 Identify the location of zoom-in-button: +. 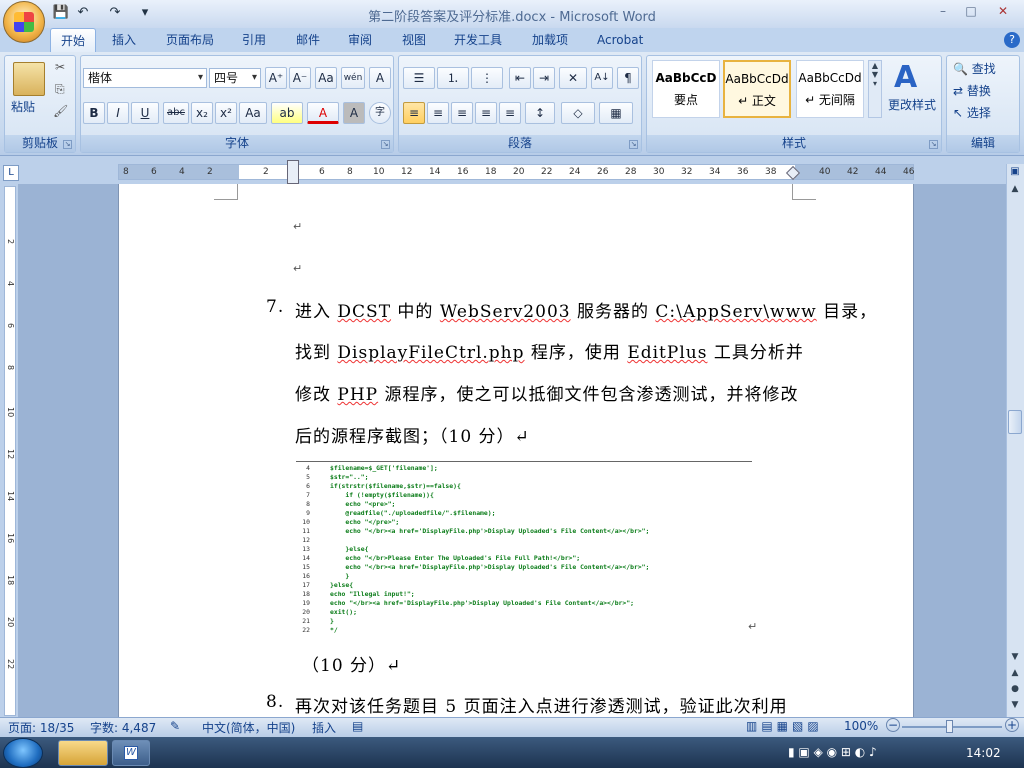
(1012, 725).